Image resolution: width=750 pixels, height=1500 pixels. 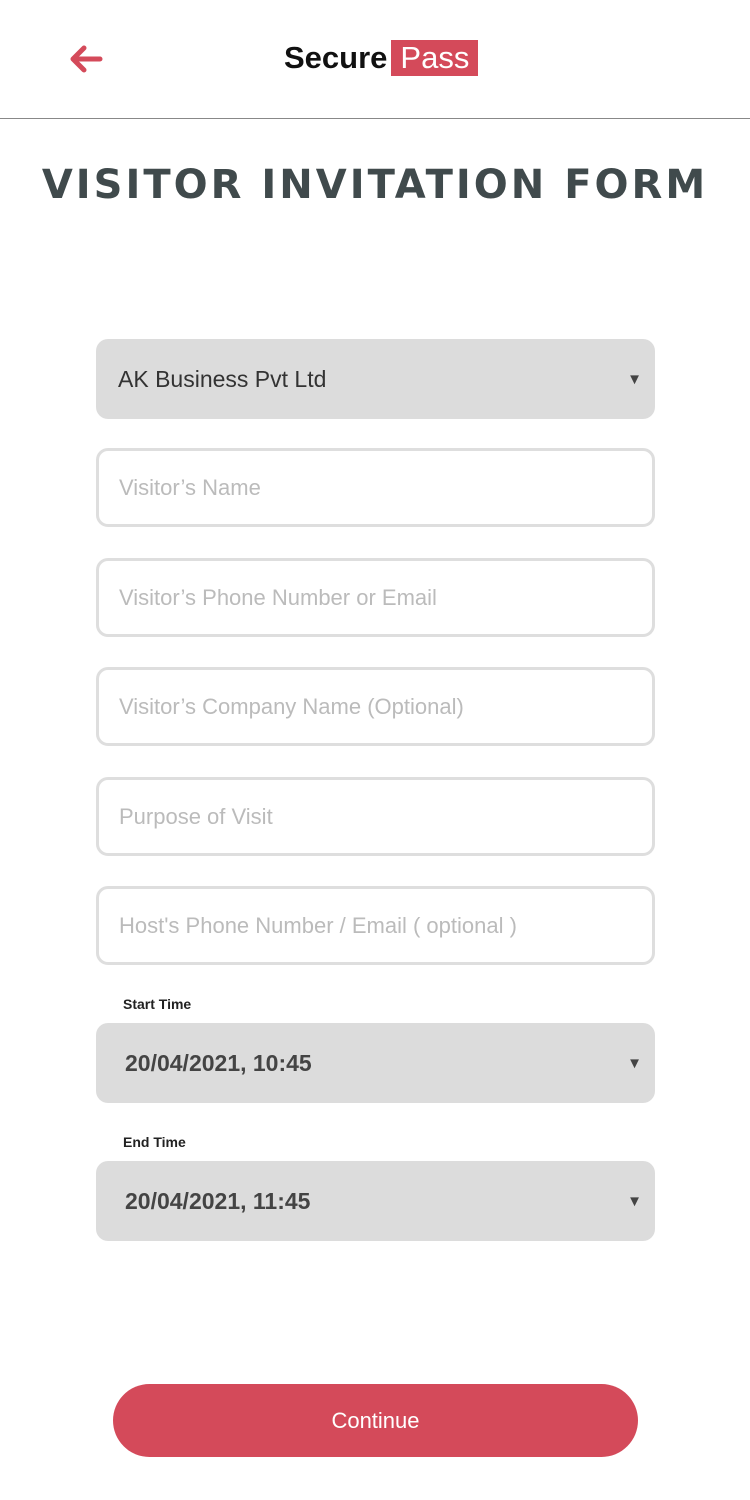 What do you see at coordinates (375, 925) in the screenshot?
I see `host-contact-input` at bounding box center [375, 925].